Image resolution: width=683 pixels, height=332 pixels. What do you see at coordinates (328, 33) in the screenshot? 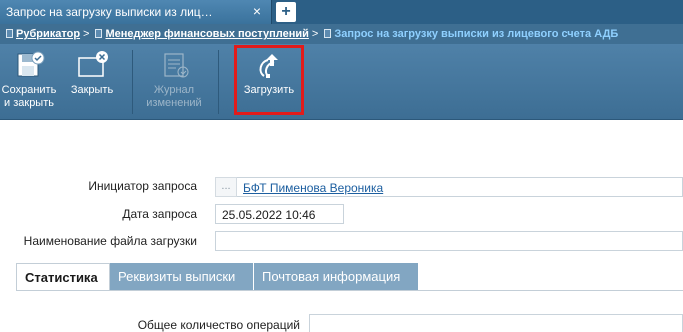
I see `document-icon` at bounding box center [328, 33].